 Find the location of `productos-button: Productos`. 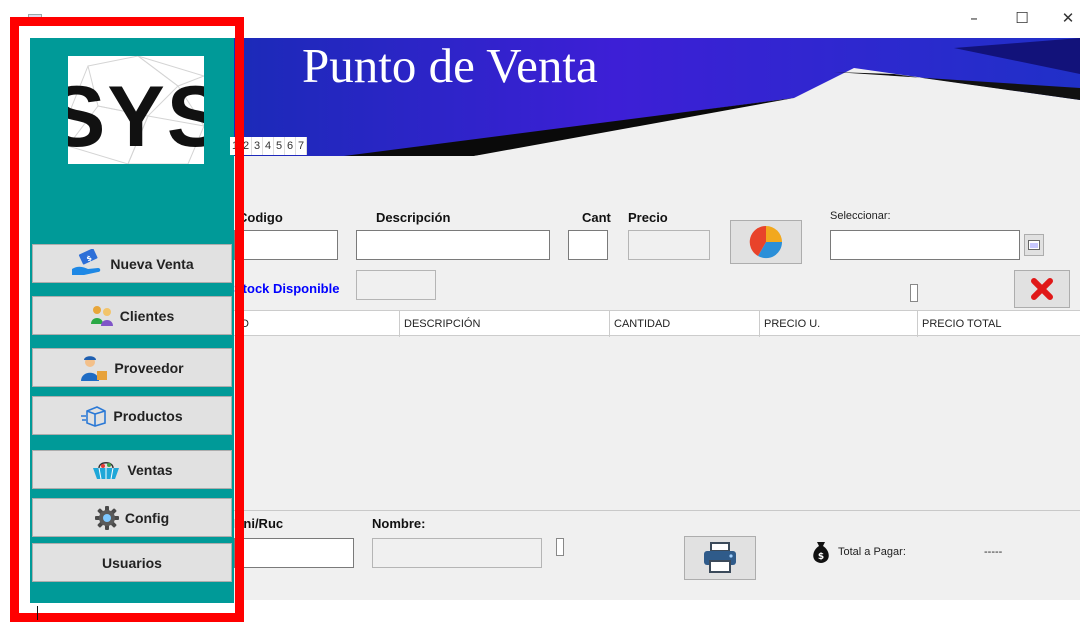

productos-button: Productos is located at coordinates (132, 415).